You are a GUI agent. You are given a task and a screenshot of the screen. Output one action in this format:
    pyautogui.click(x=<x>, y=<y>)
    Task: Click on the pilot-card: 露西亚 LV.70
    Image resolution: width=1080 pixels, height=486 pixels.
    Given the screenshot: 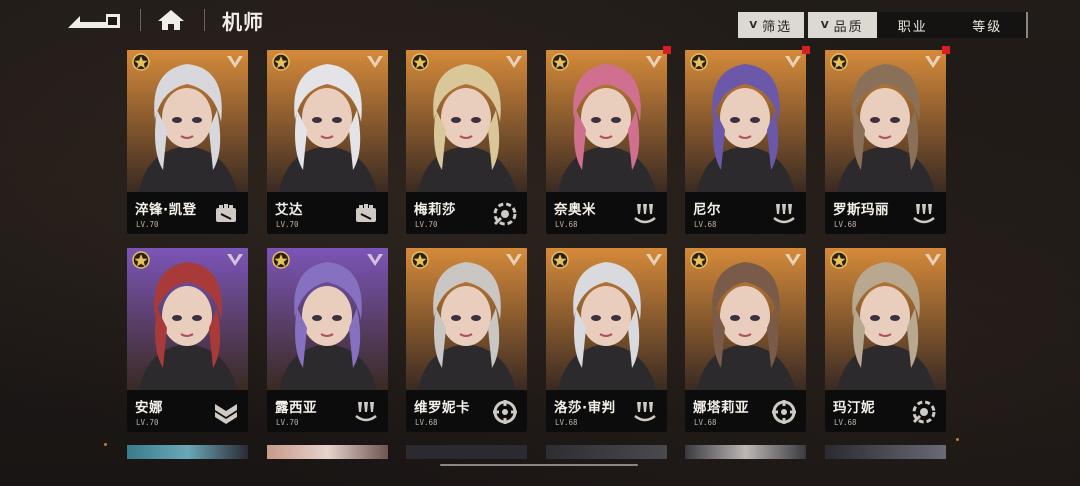 What is the action you would take?
    pyautogui.click(x=327, y=340)
    